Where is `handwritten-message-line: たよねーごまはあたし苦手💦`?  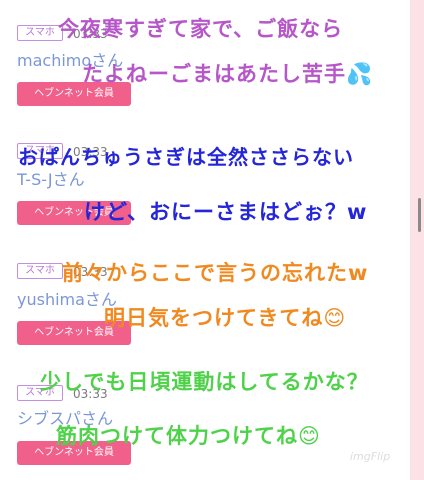
handwritten-message-line: たよねーごまはあたし苦手💦 is located at coordinates (228, 74).